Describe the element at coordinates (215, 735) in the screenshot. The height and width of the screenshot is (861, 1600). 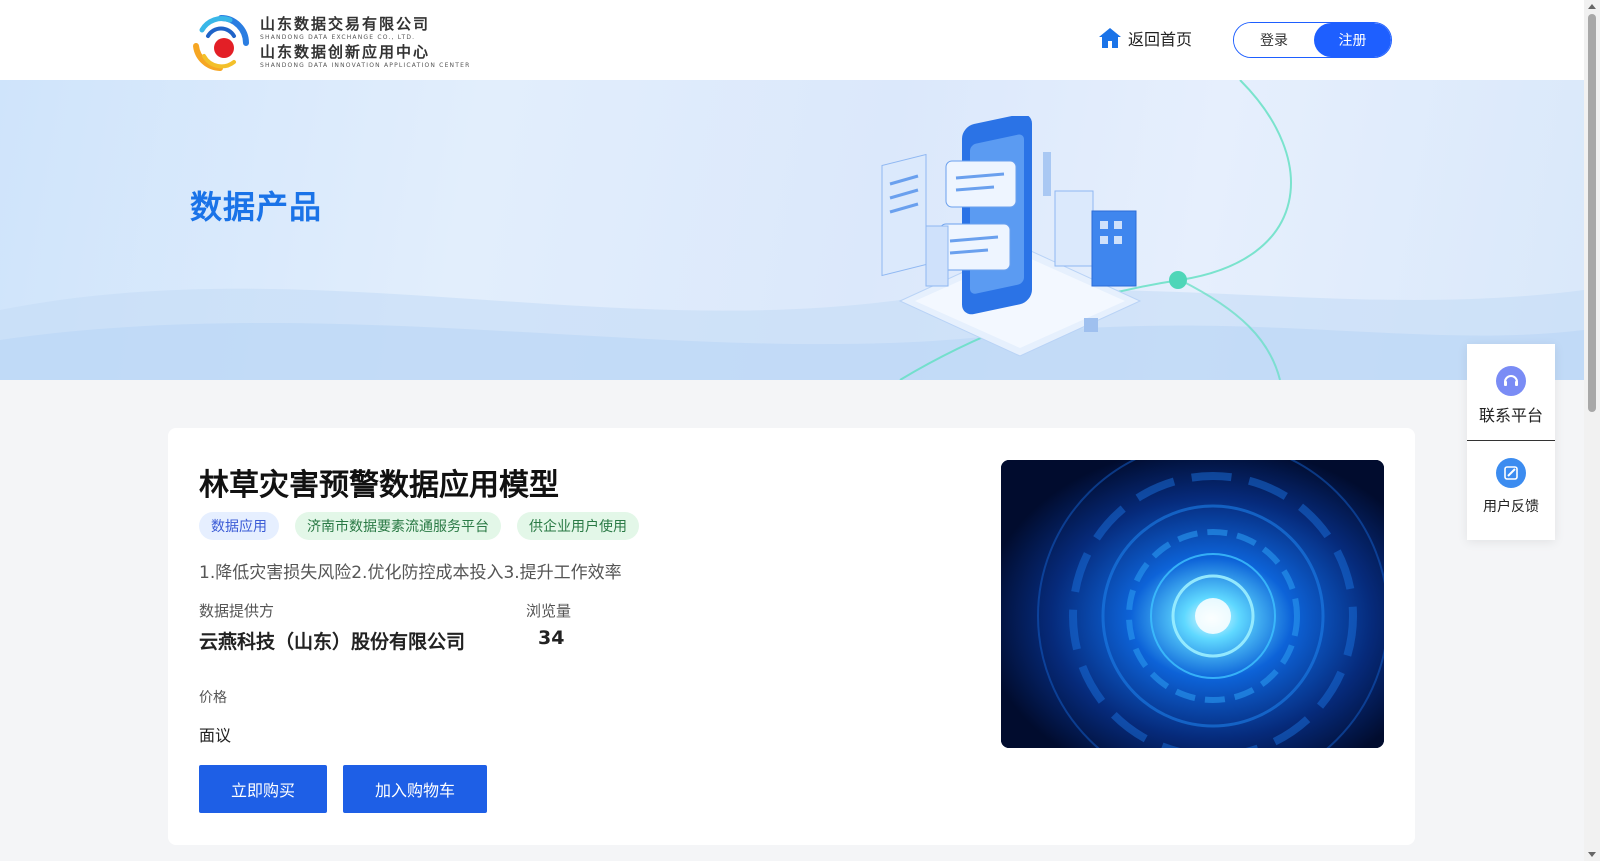
I see `price-value: 面议` at that location.